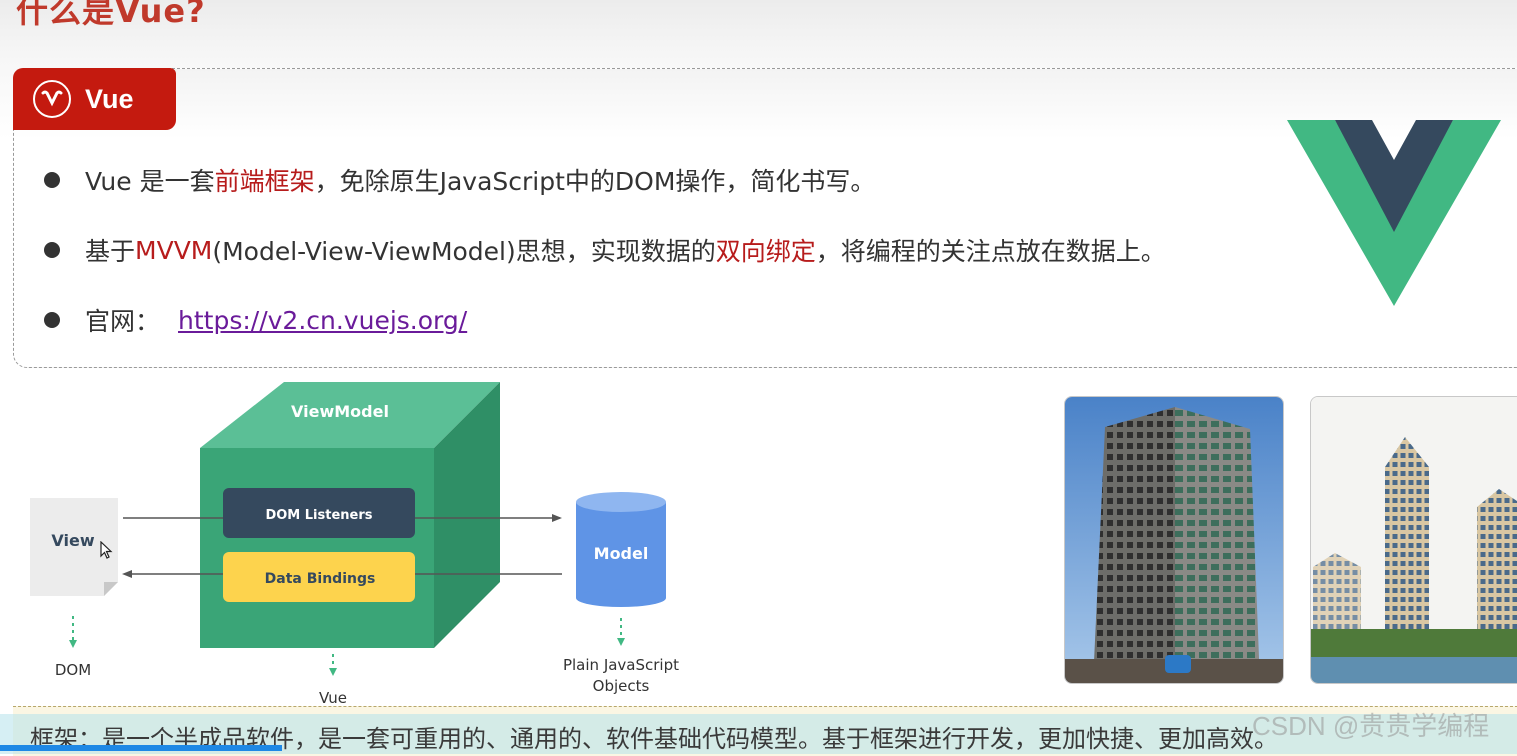  What do you see at coordinates (621, 553) in the screenshot?
I see `model-label: Model` at bounding box center [621, 553].